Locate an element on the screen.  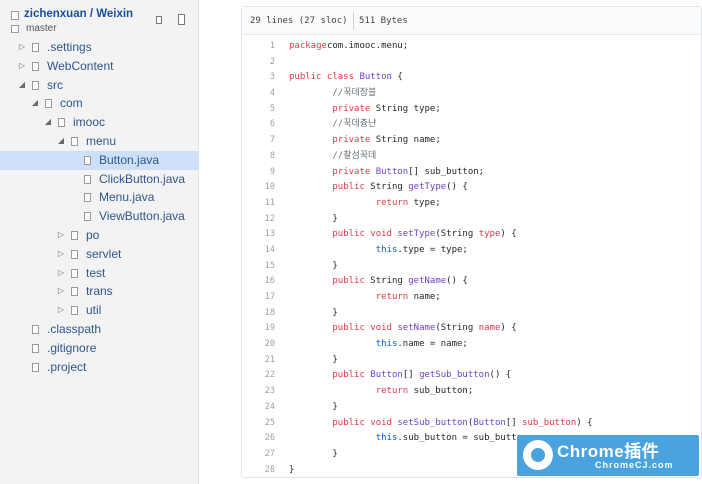
line-number: 15 is located at coordinates (258, 267).